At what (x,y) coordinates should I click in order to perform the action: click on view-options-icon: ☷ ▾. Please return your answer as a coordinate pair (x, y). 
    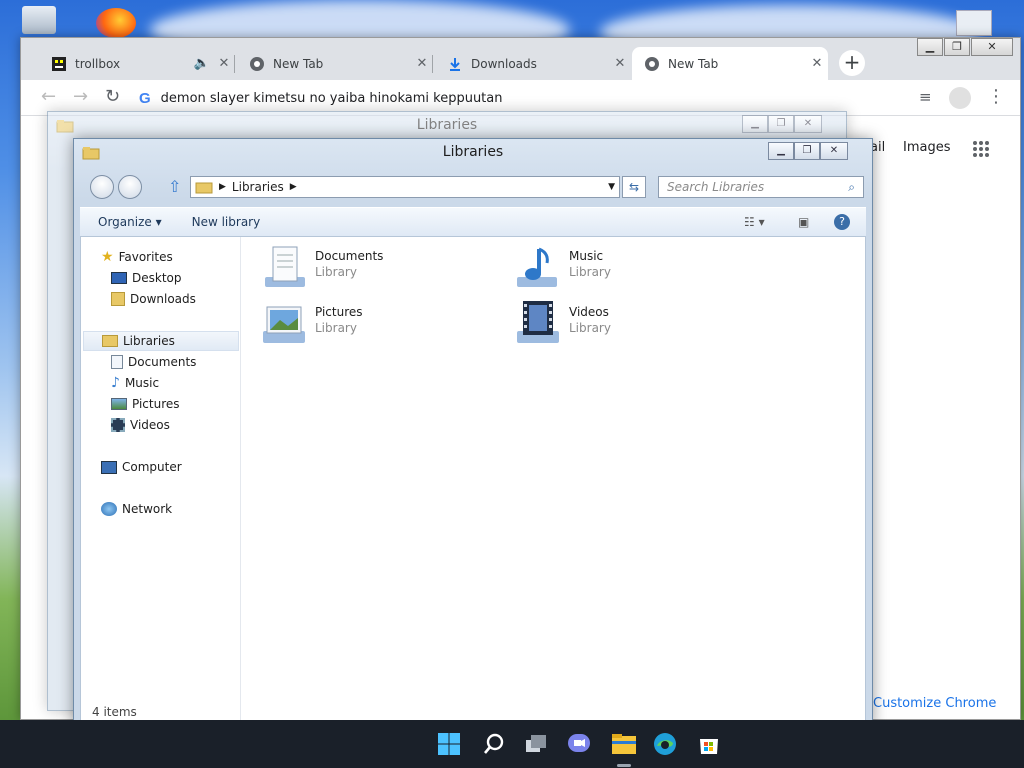
    Looking at the image, I should click on (754, 222).